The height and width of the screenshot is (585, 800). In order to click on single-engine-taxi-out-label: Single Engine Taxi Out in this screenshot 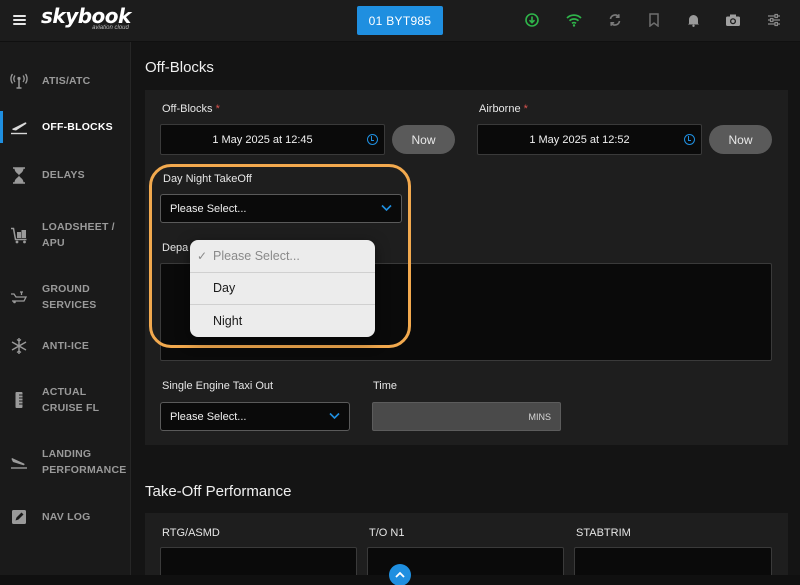, I will do `click(218, 386)`.